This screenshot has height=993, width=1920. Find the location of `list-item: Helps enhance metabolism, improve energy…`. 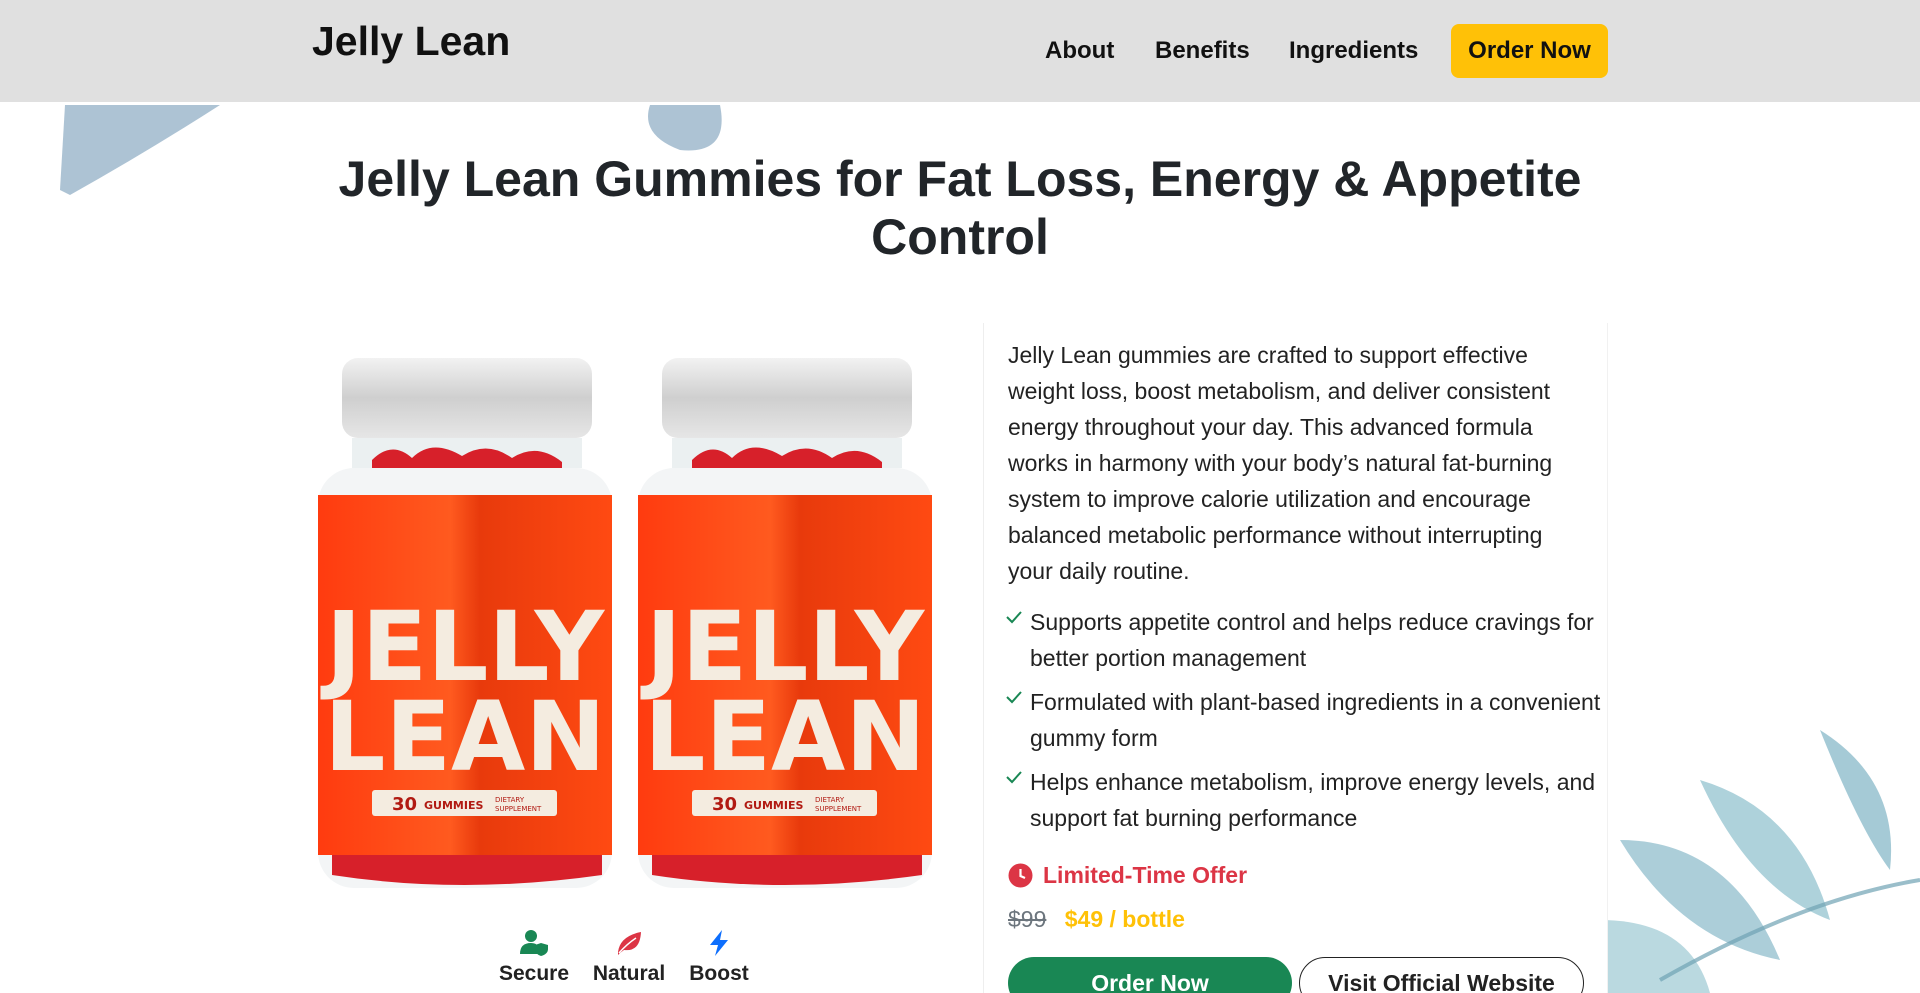

list-item: Helps enhance metabolism, improve energy… is located at coordinates (1306, 800).